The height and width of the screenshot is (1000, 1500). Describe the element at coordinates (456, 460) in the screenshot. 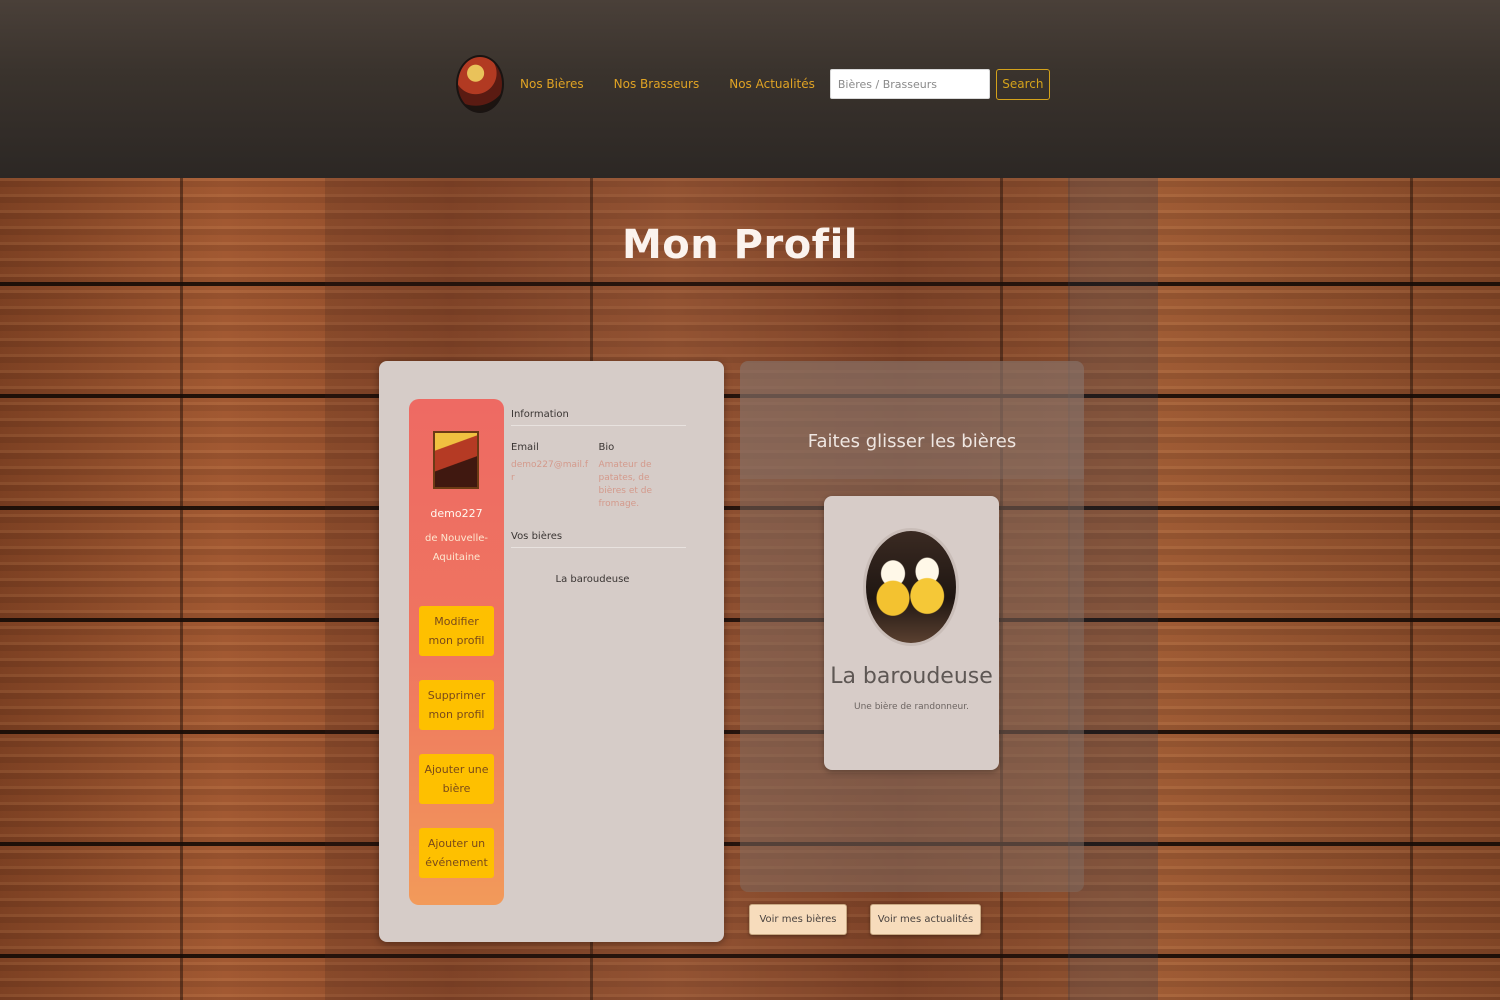

I see `avatar` at that location.